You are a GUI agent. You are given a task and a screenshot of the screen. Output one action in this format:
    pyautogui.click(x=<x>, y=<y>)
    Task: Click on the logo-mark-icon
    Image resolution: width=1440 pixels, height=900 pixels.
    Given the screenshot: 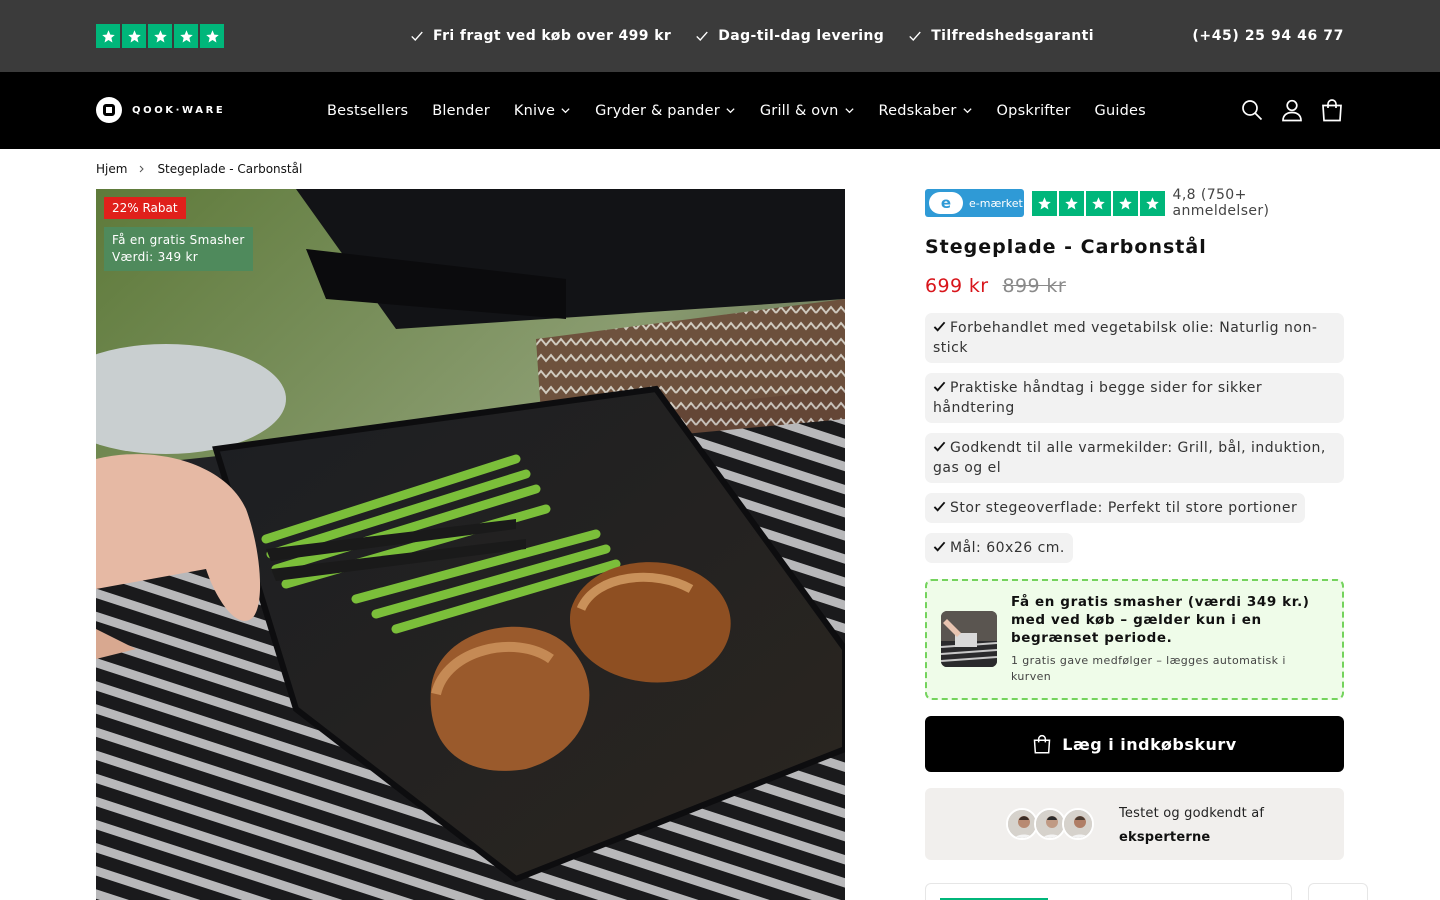 What is the action you would take?
    pyautogui.click(x=109, y=110)
    